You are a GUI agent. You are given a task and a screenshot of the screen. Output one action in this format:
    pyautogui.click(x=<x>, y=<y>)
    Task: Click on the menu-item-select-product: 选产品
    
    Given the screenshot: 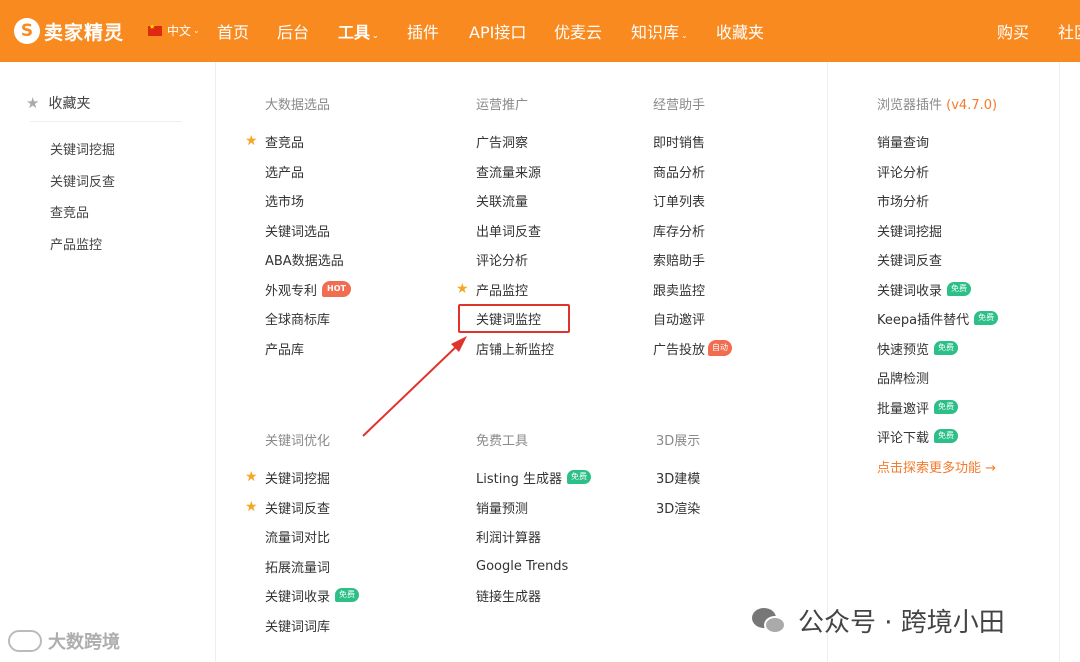 What is the action you would take?
    pyautogui.click(x=284, y=171)
    